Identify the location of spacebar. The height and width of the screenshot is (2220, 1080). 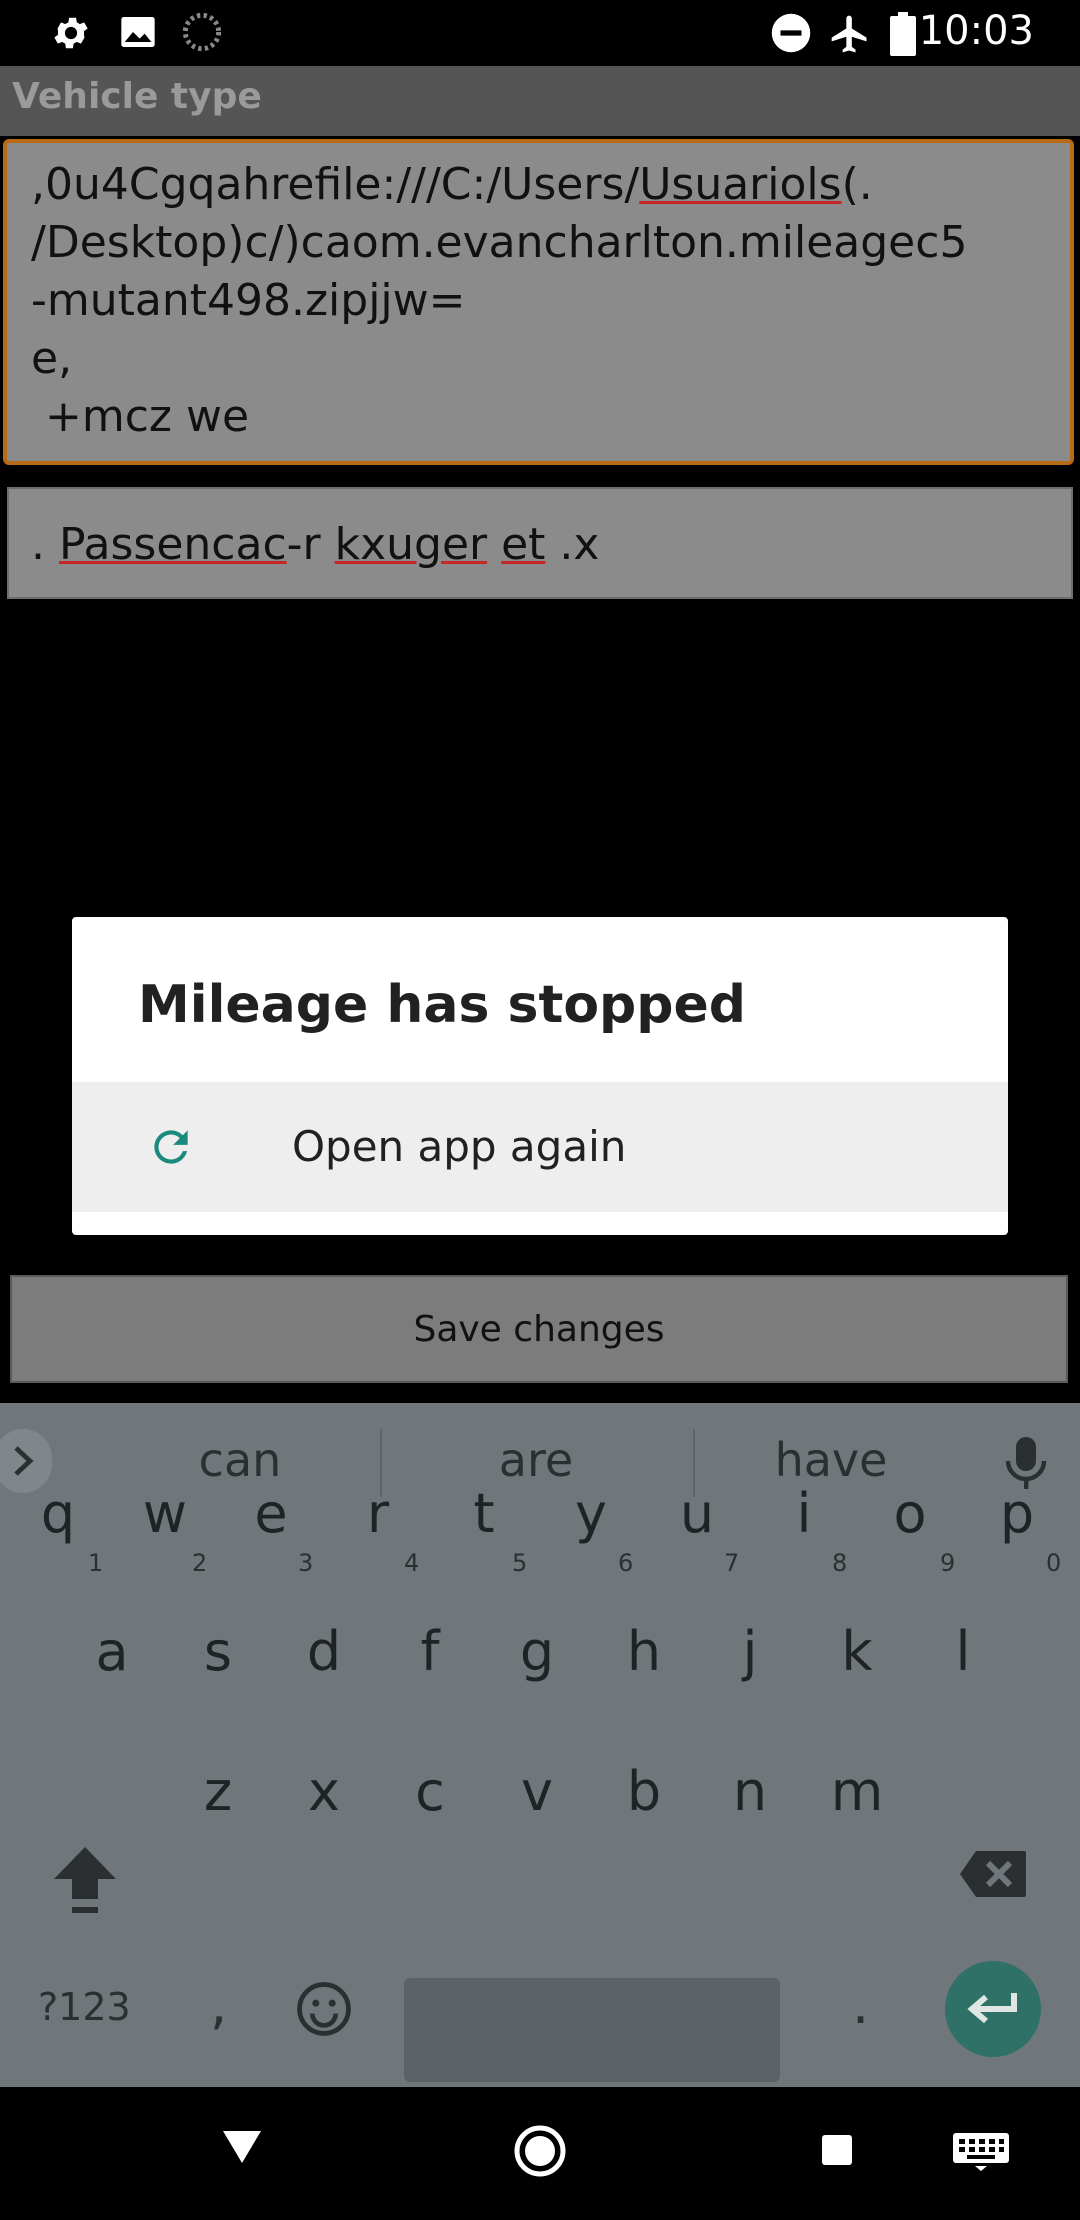
(592, 2030).